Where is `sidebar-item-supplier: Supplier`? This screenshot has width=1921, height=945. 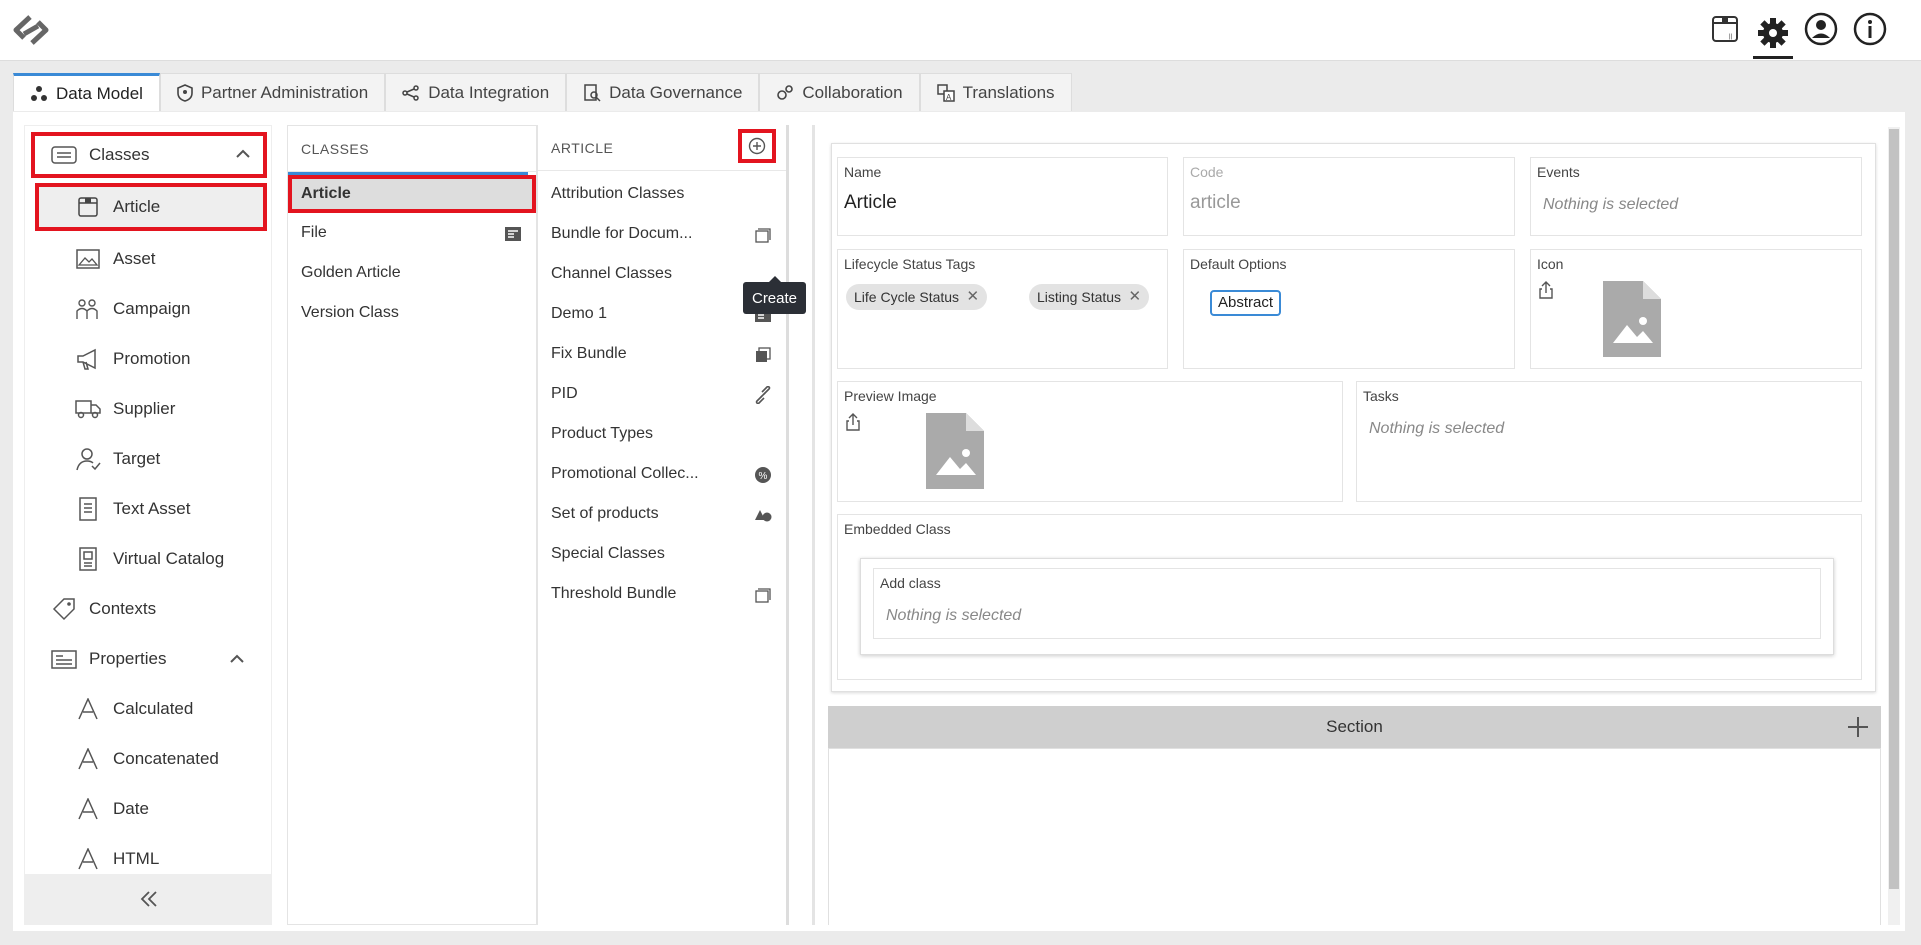 sidebar-item-supplier: Supplier is located at coordinates (143, 409).